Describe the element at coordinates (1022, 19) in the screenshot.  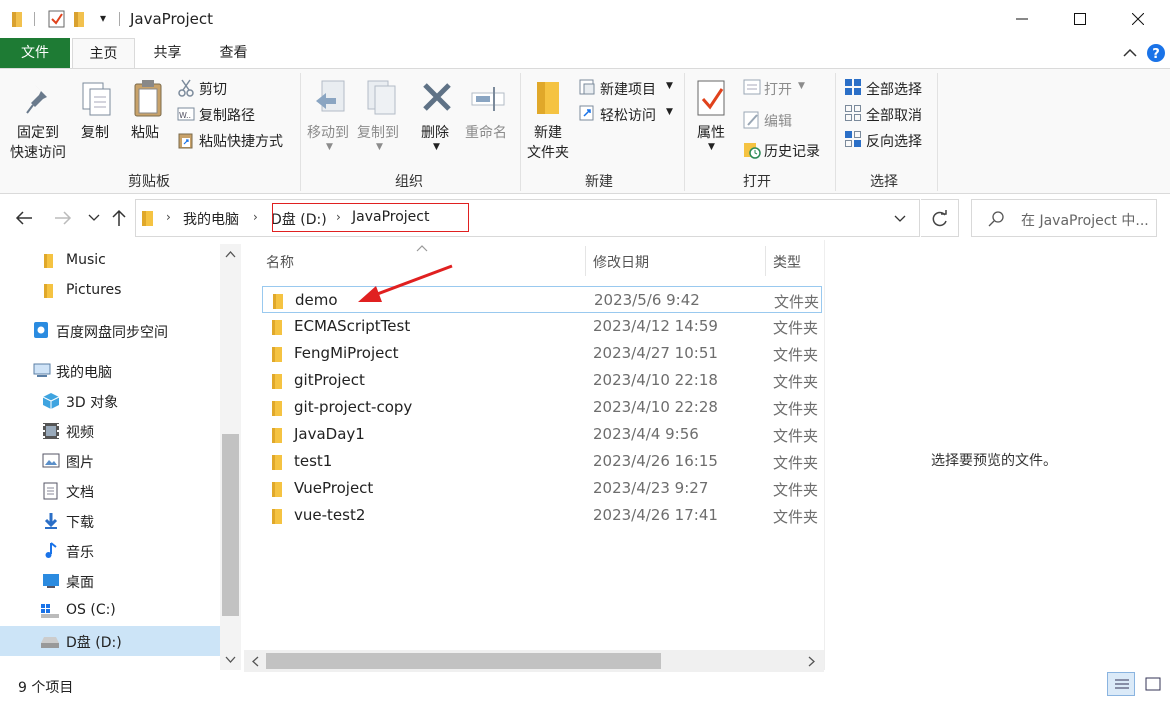
I see `minimize-button` at that location.